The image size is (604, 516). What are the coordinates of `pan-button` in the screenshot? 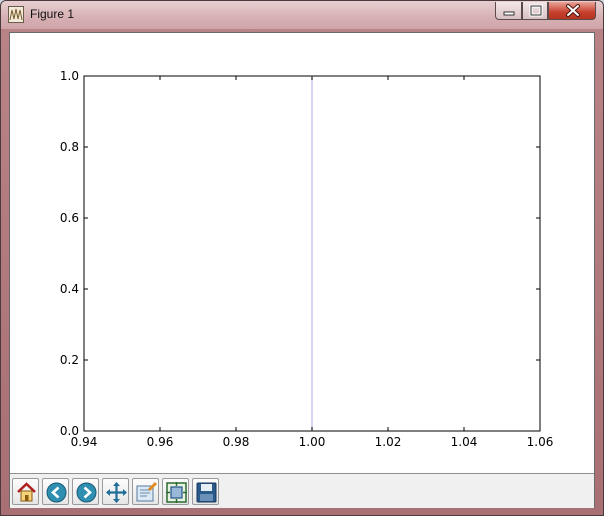 It's located at (115, 491).